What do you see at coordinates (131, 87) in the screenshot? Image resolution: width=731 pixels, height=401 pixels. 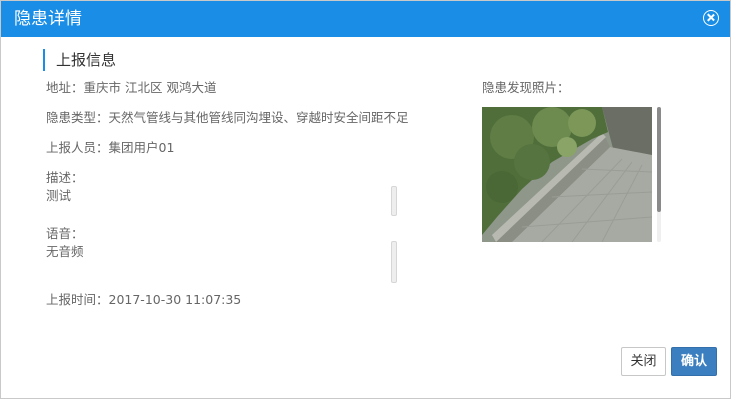 I see `address-field: 地址：重庆市 江北区 观鸿大道` at bounding box center [131, 87].